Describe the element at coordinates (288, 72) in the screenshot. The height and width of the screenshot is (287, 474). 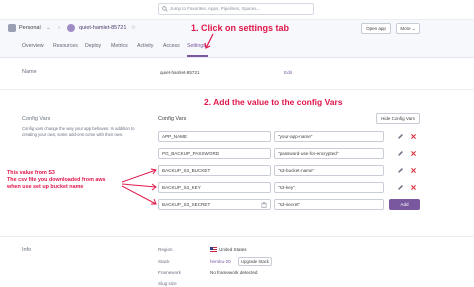
I see `name-edit-link: Edit` at that location.